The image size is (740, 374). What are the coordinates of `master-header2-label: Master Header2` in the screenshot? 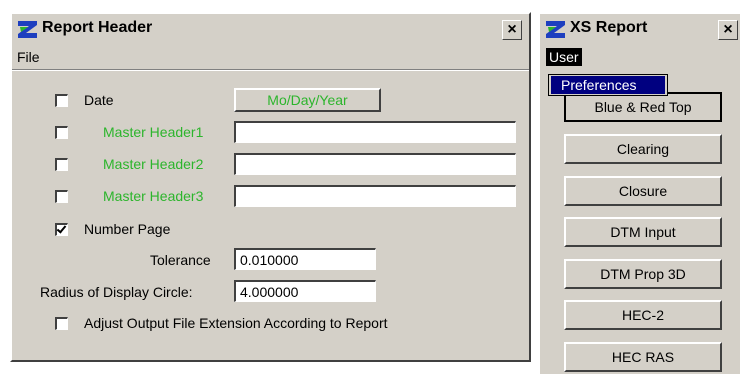 It's located at (153, 164).